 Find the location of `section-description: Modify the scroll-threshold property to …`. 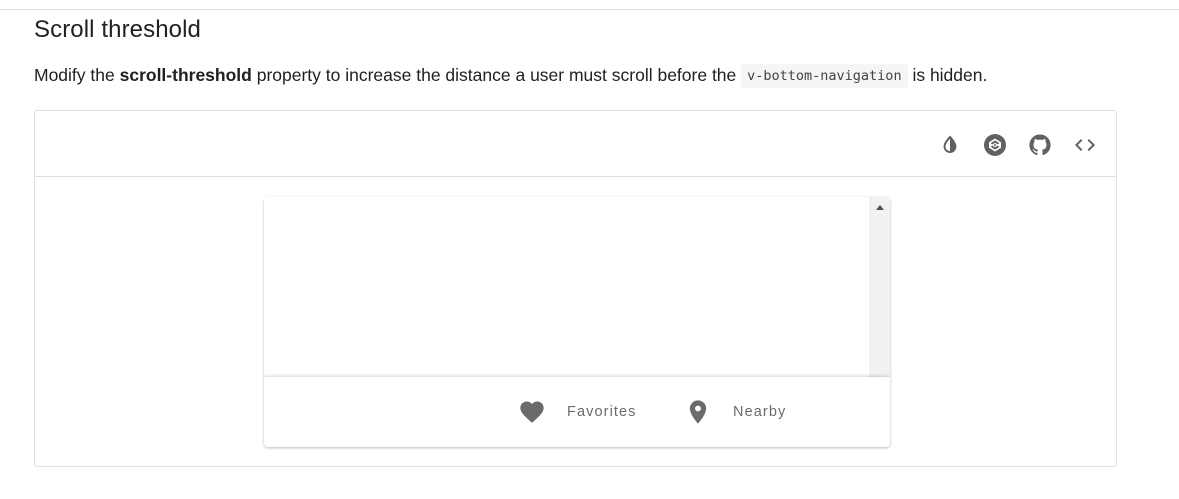

section-description: Modify the scroll-threshold property to … is located at coordinates (594, 75).